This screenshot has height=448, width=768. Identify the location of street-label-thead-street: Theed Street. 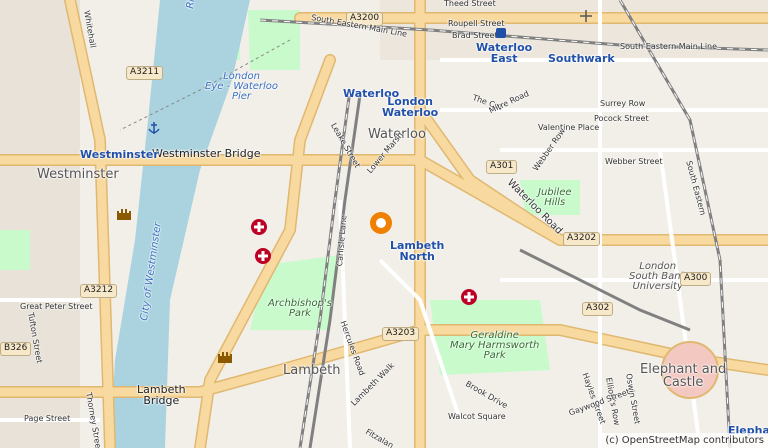
(470, 4).